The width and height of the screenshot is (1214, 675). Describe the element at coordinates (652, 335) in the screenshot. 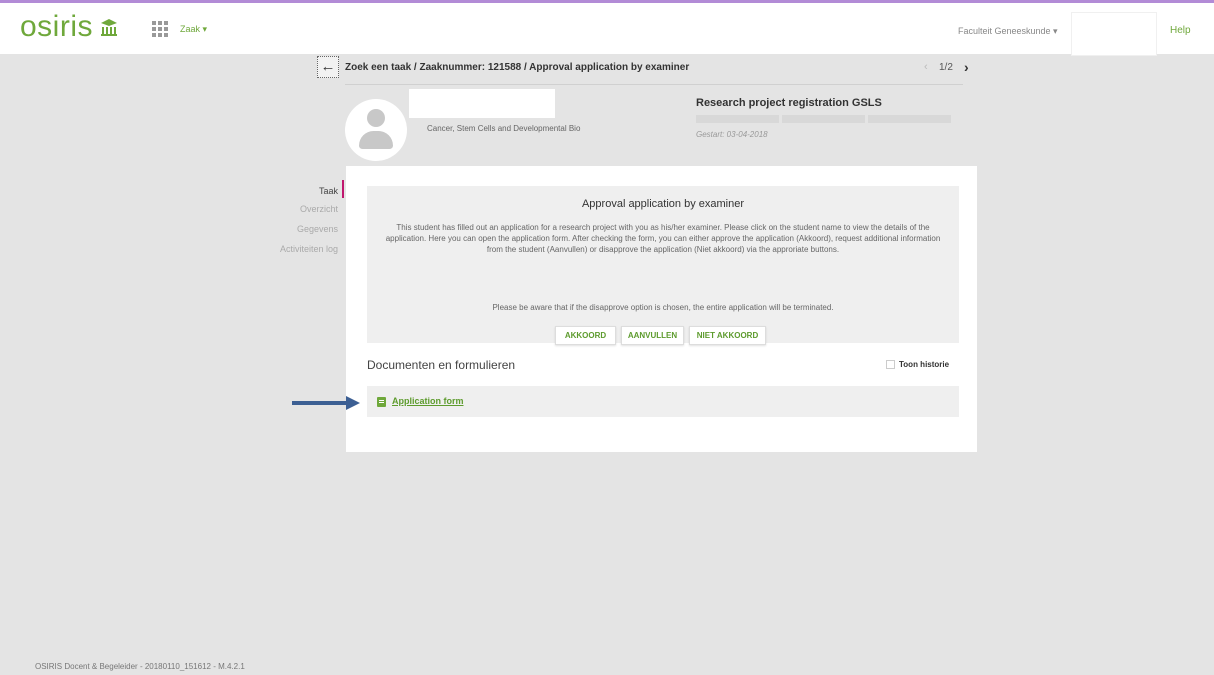

I see `aanvullen-button: AANVULLEN` at that location.